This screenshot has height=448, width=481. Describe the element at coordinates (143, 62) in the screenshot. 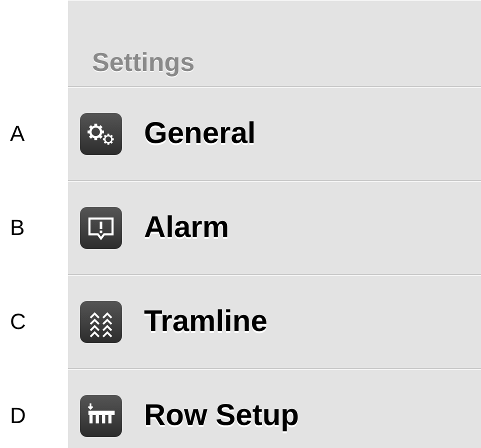

I see `section-title: Settings` at that location.